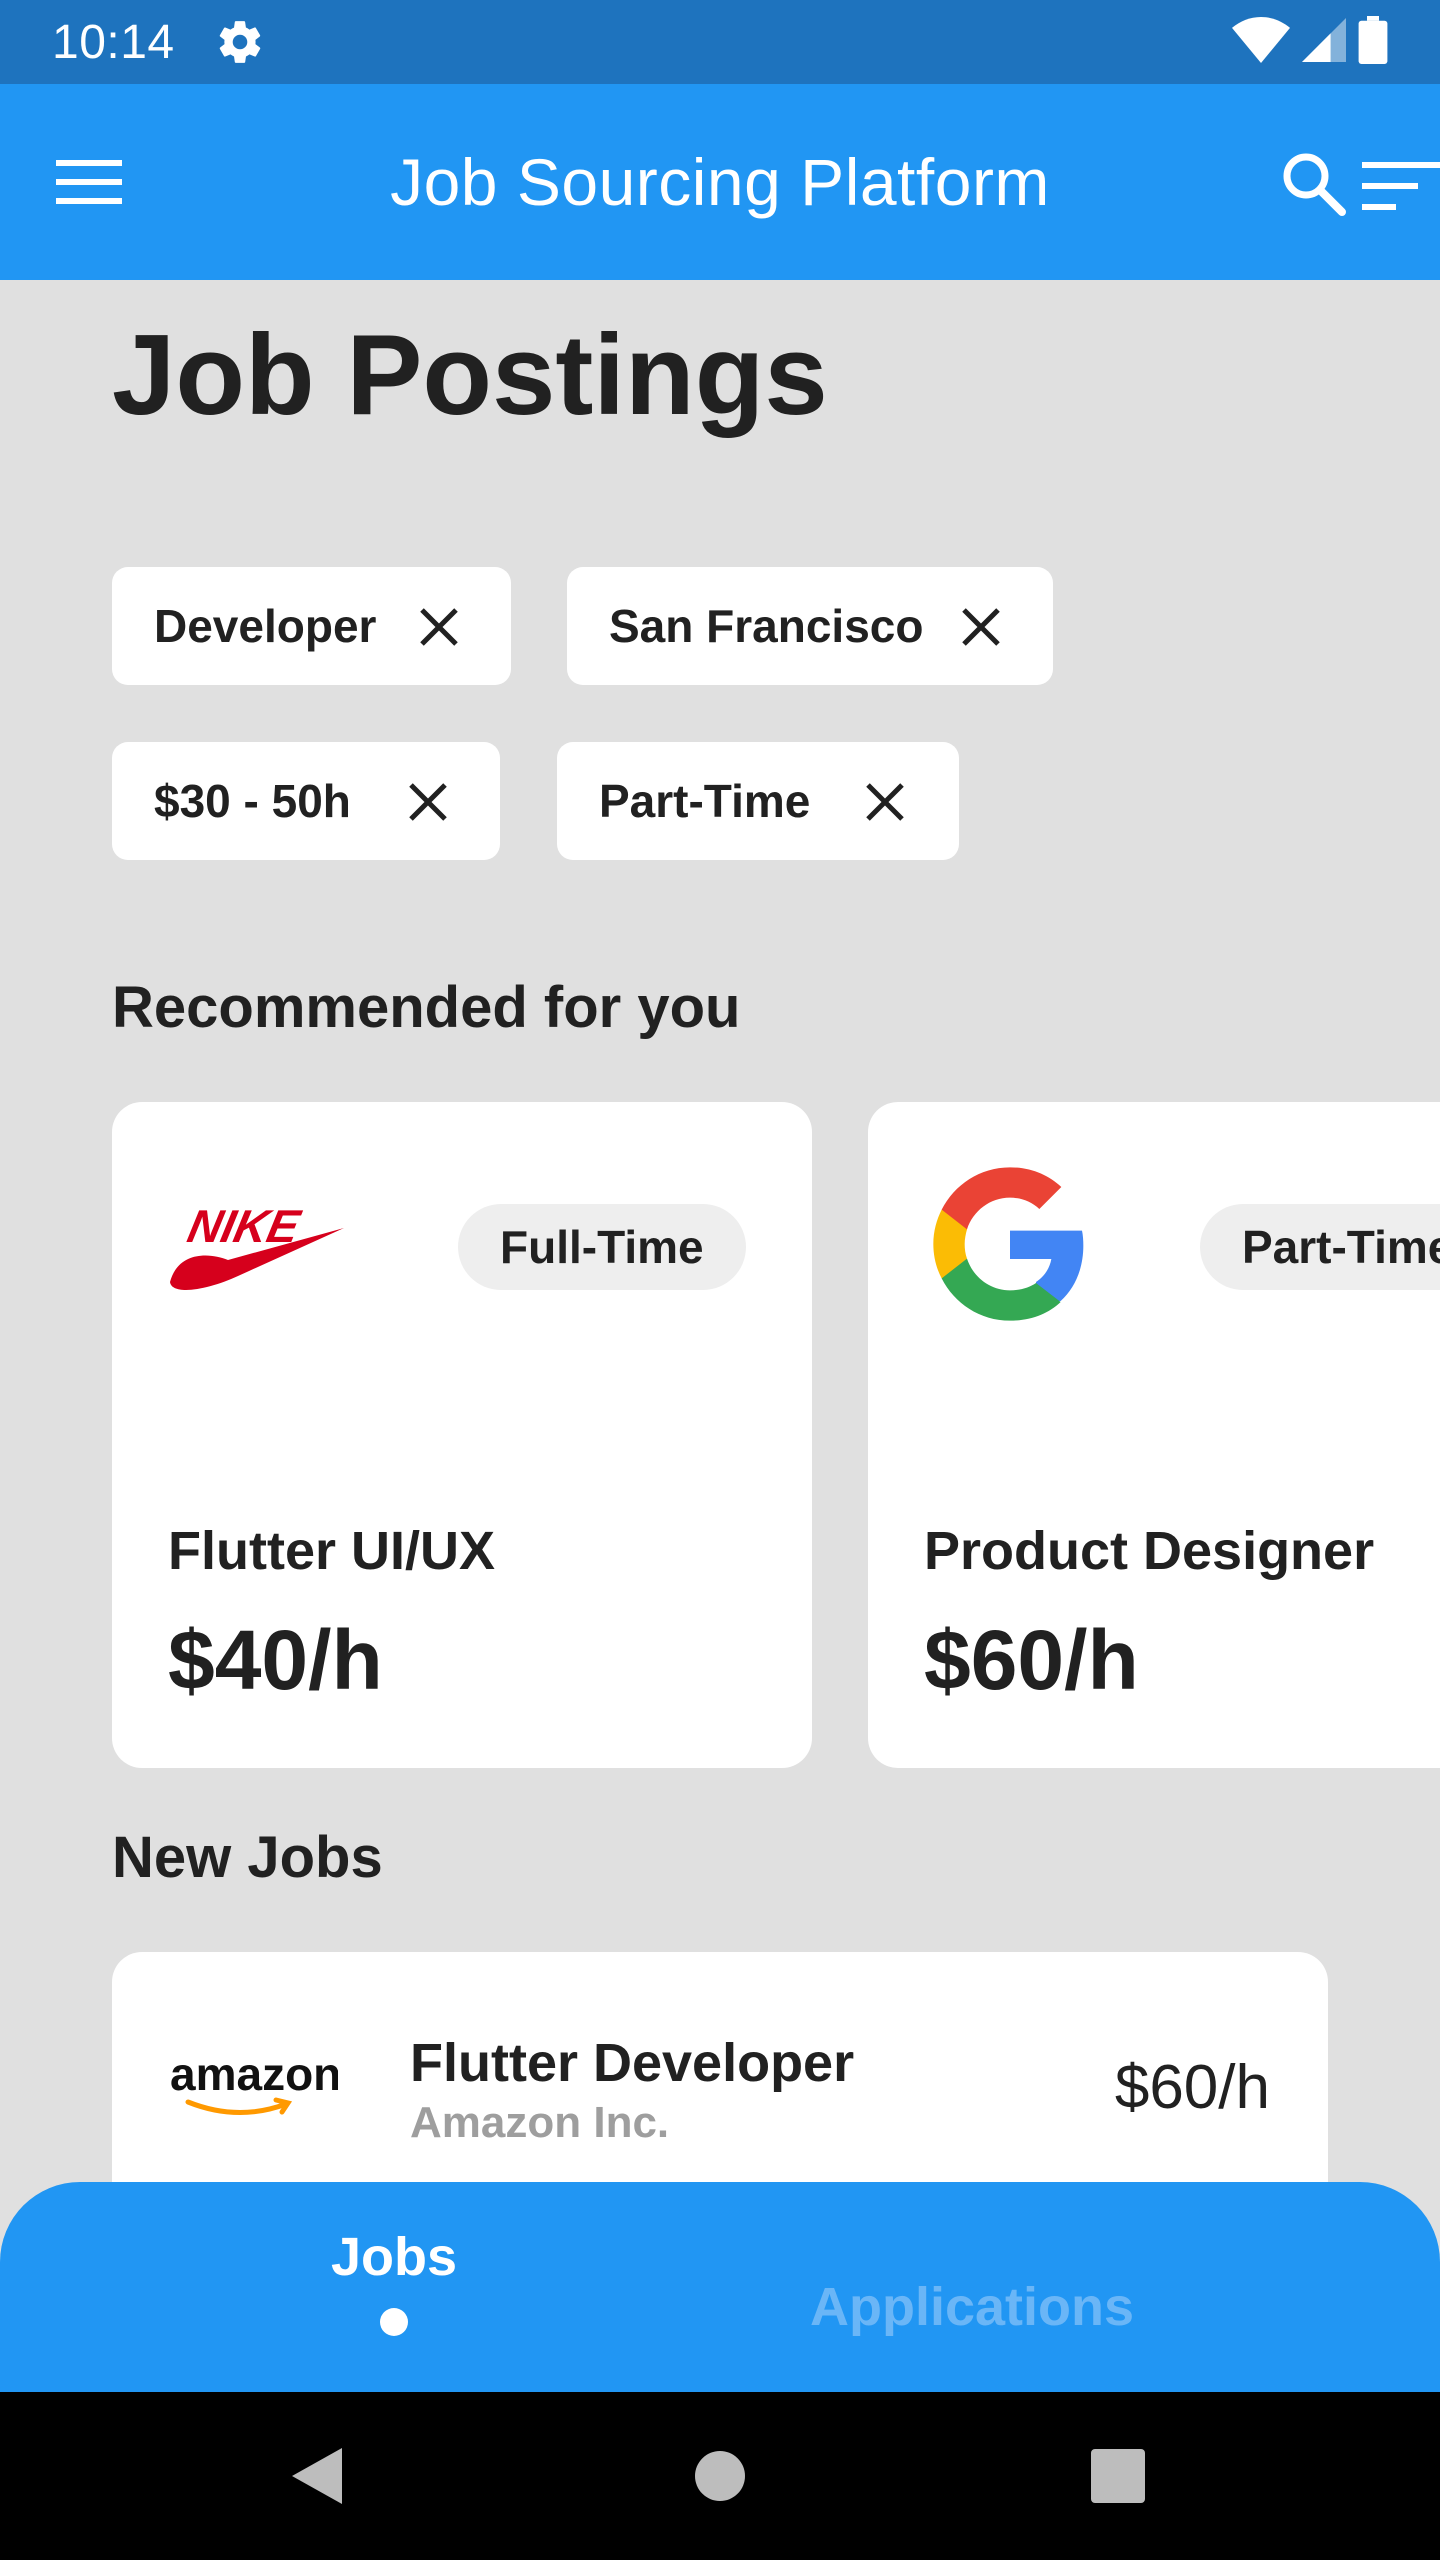 This screenshot has height=2560, width=1440. What do you see at coordinates (1320, 1247) in the screenshot?
I see `job-type-badge: Part-Time` at bounding box center [1320, 1247].